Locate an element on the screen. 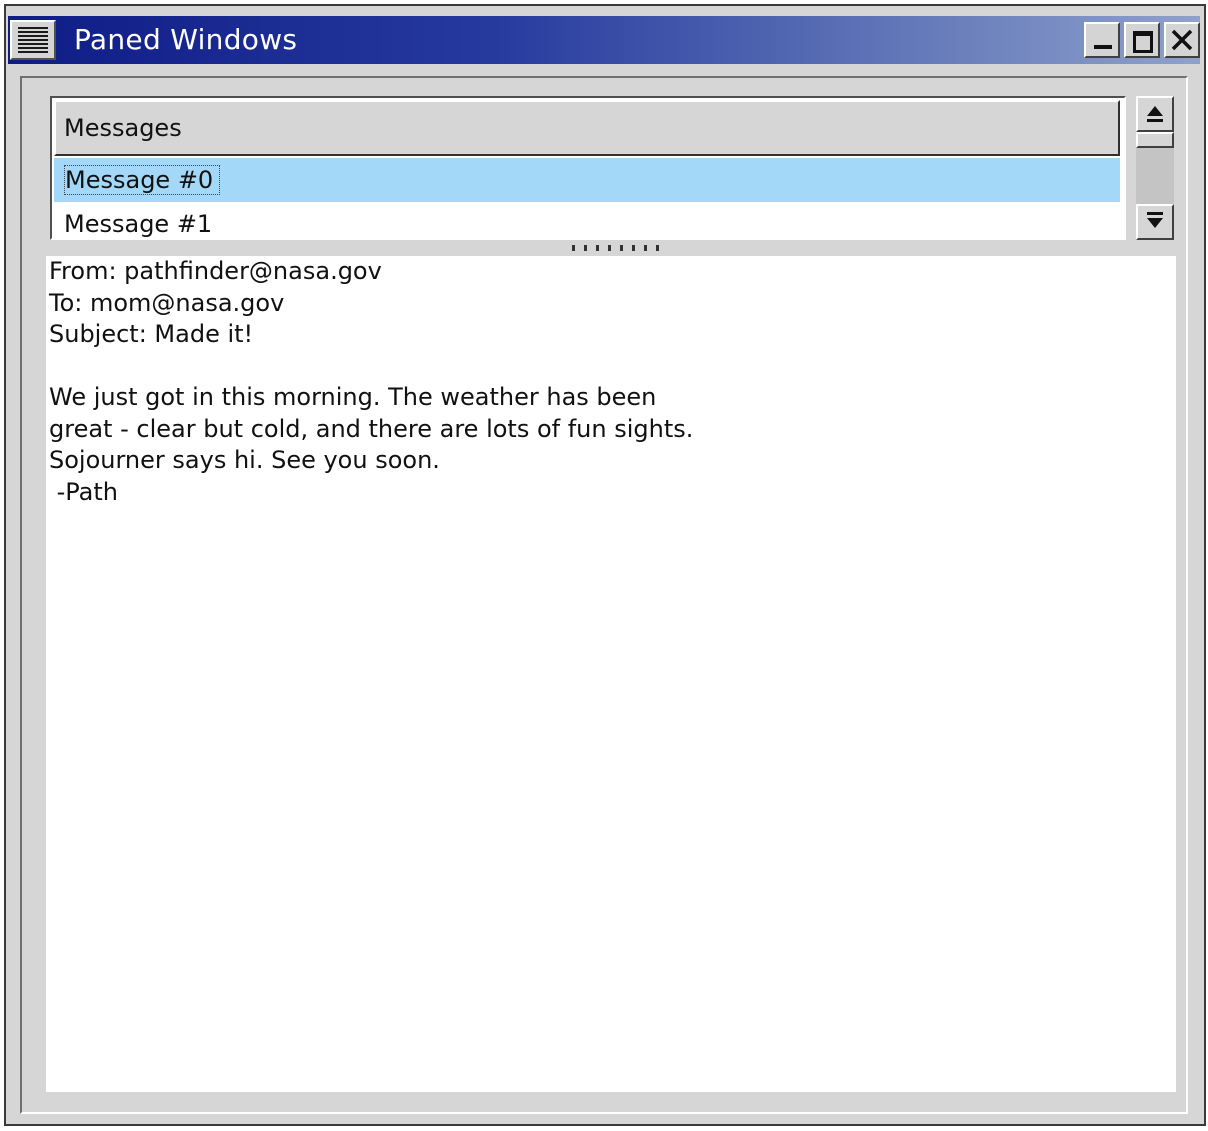 This screenshot has height=1131, width=1208. scroll-thumb is located at coordinates (1155, 140).